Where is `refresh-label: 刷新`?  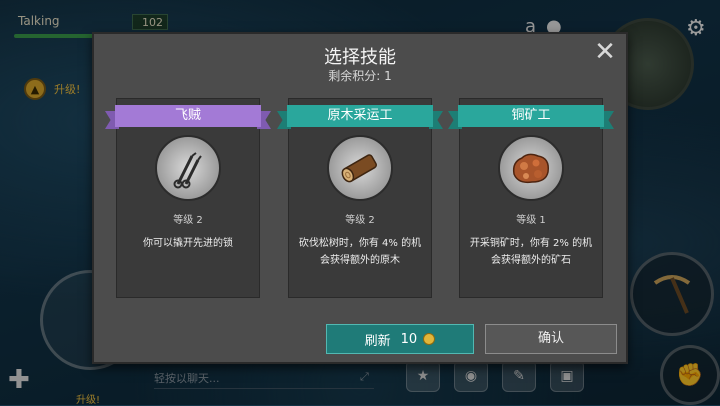
refresh-label: 刷新 is located at coordinates (377, 341).